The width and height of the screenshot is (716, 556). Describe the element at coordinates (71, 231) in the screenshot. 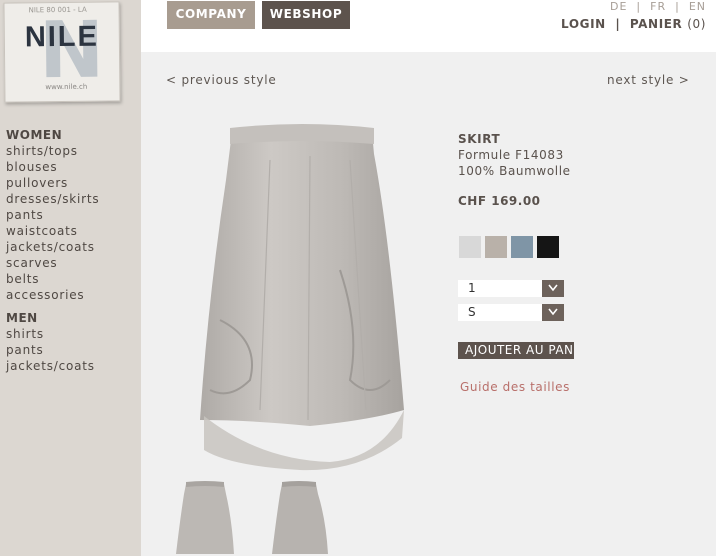

I see `sidebar-item-women-waistcoats: waistcoats` at that location.